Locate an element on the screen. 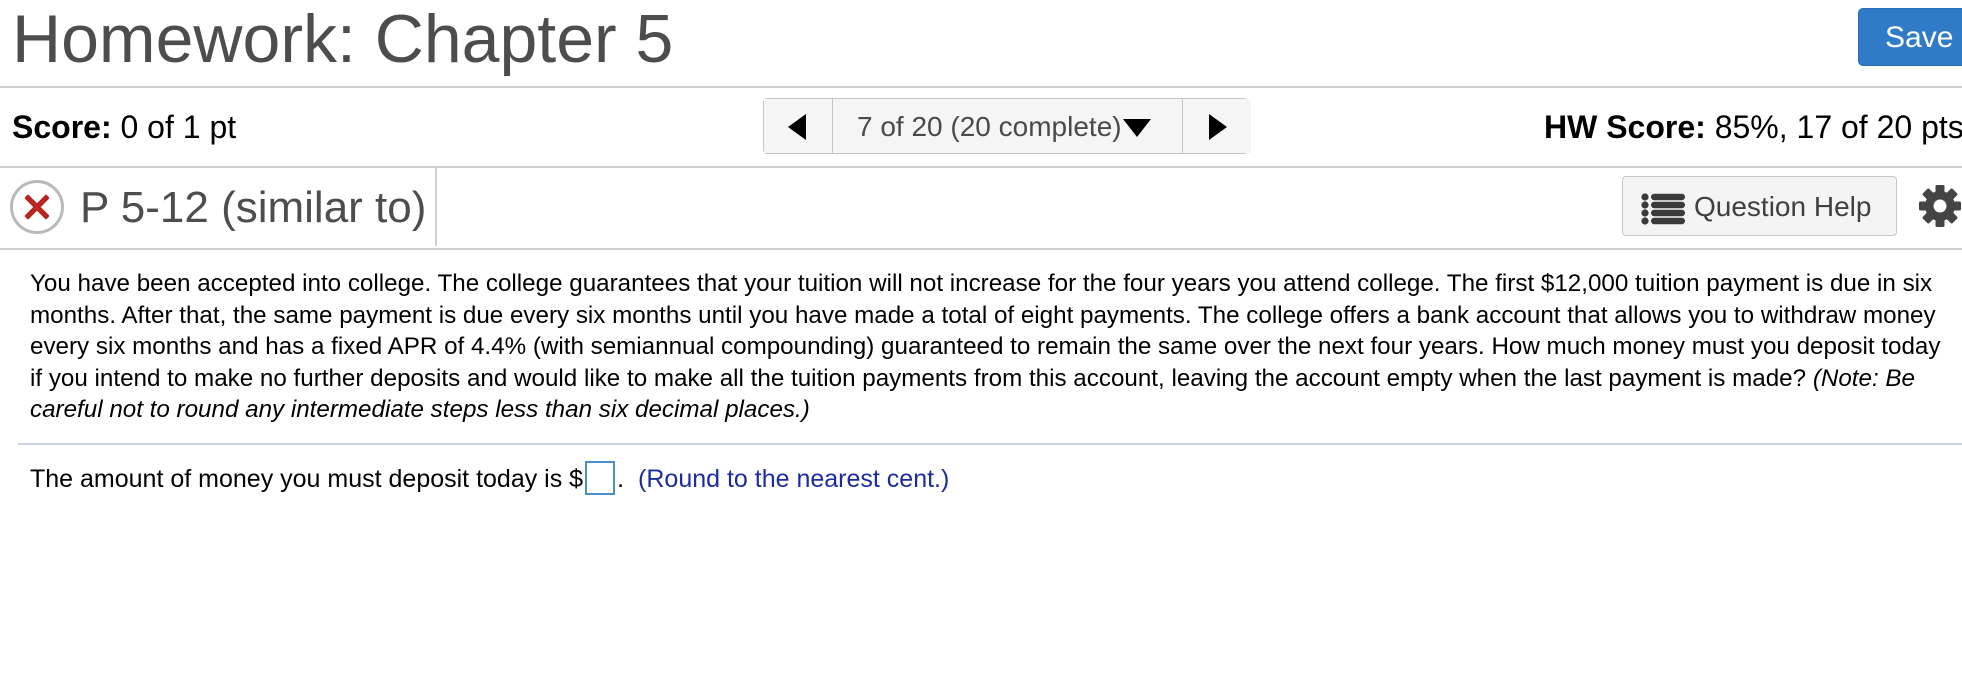 The height and width of the screenshot is (686, 1962). triangle-left-icon is located at coordinates (797, 127).